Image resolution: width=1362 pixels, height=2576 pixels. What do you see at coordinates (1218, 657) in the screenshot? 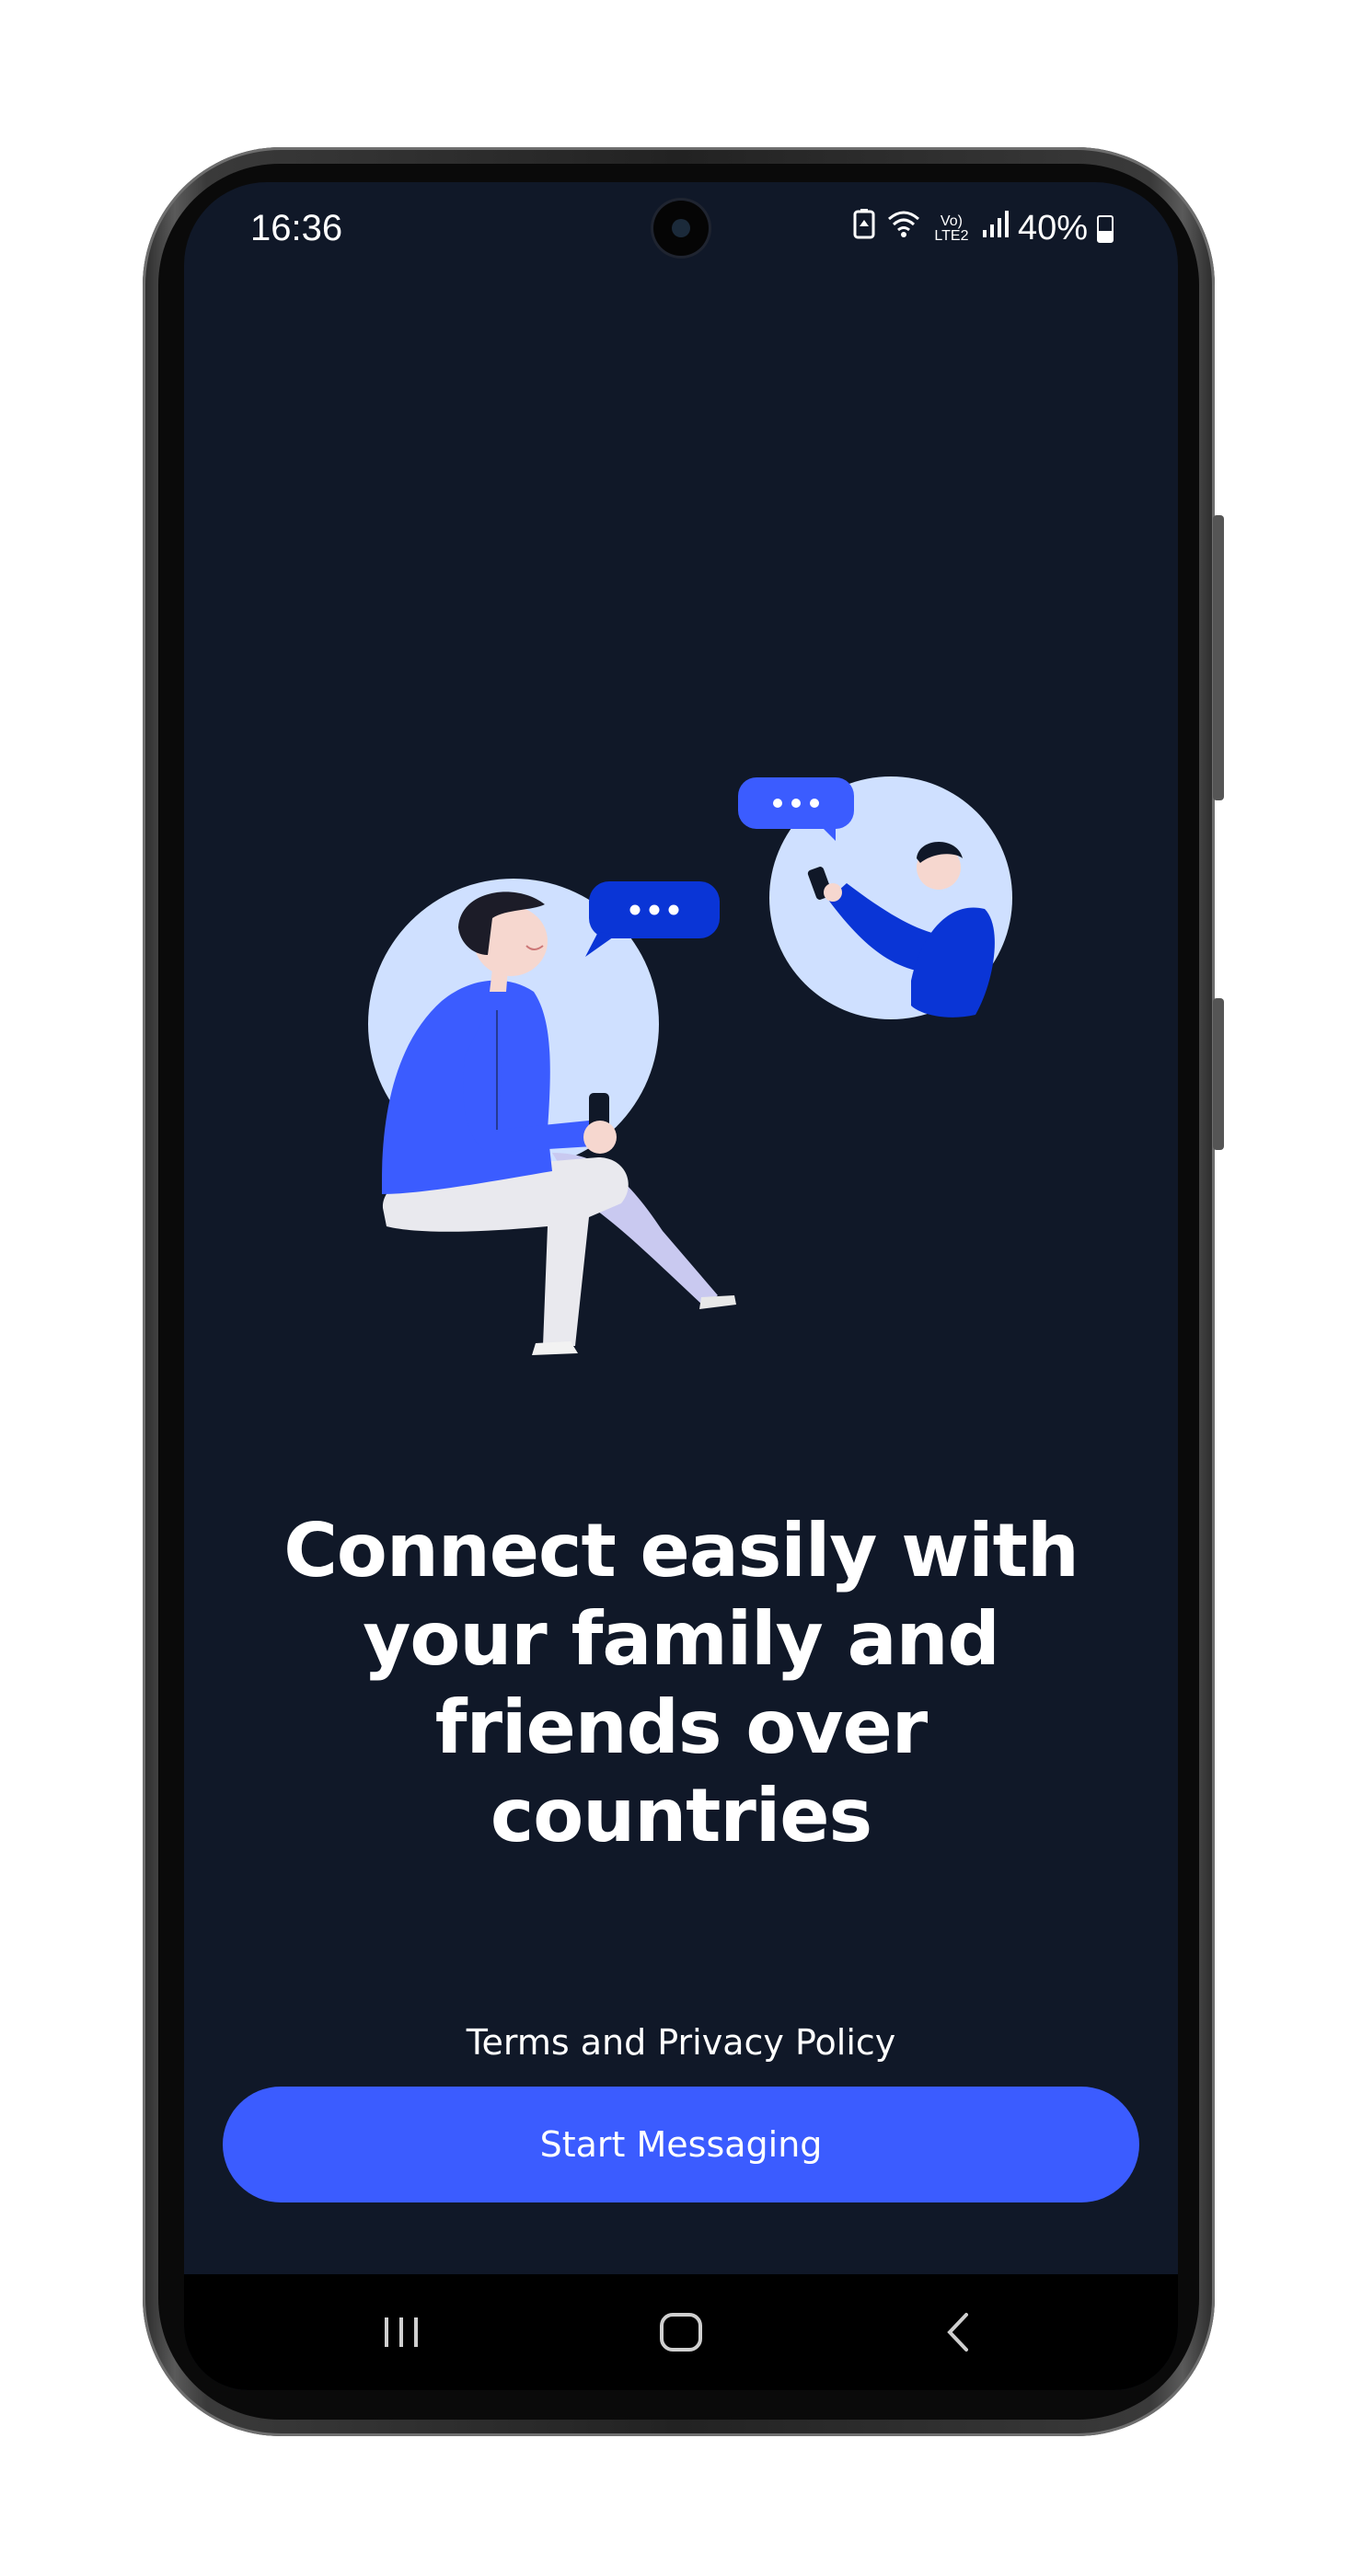
I see `volume-button` at bounding box center [1218, 657].